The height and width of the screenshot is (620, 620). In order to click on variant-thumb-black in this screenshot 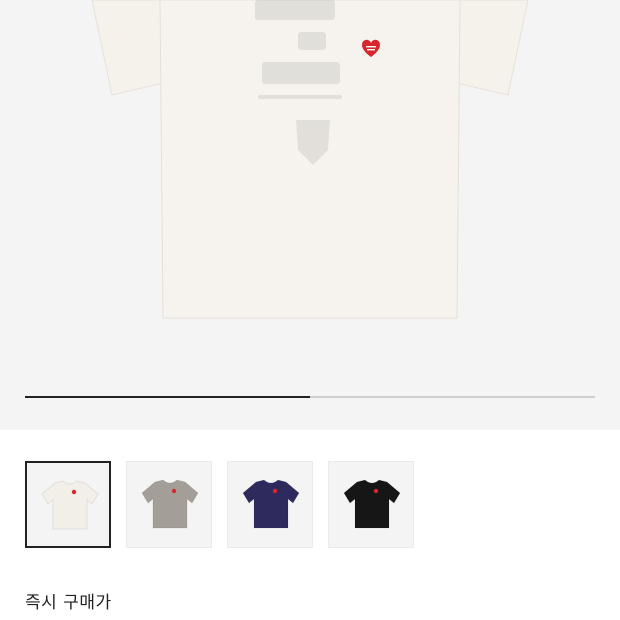, I will do `click(371, 504)`.